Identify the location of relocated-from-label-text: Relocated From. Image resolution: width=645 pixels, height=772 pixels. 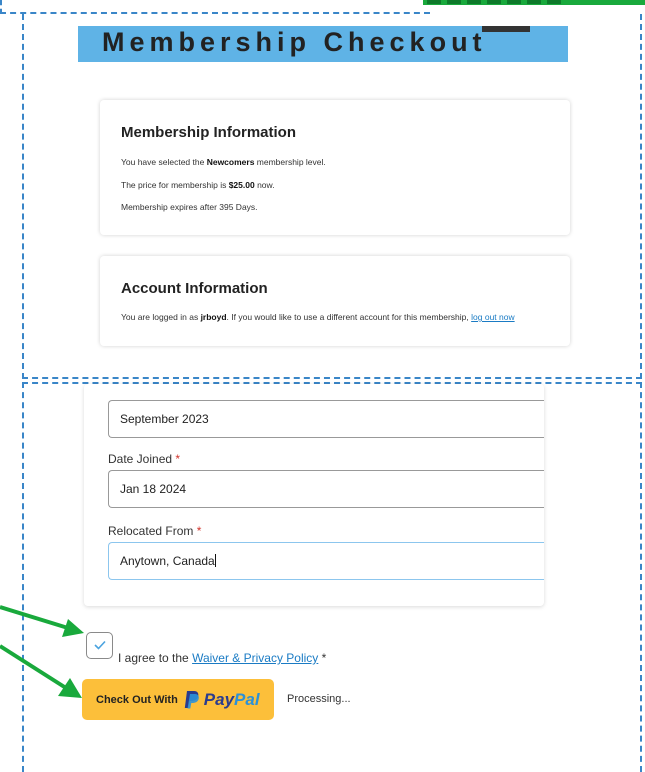
(152, 531).